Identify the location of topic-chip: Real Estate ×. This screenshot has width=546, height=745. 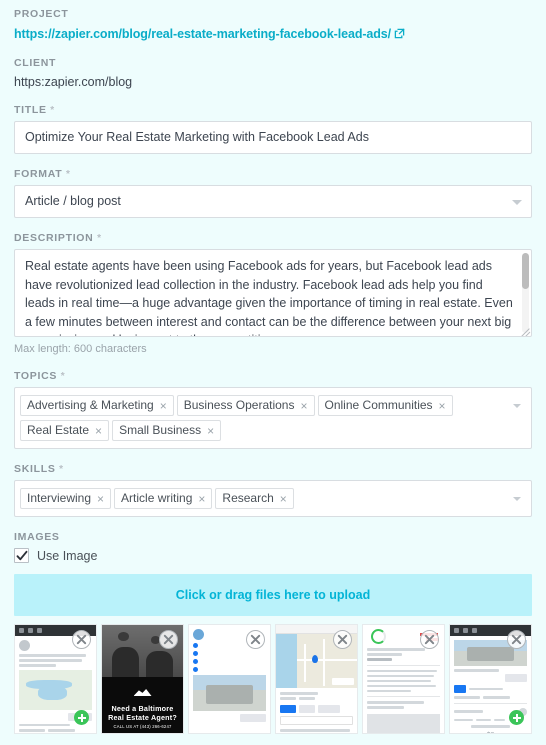
(65, 430).